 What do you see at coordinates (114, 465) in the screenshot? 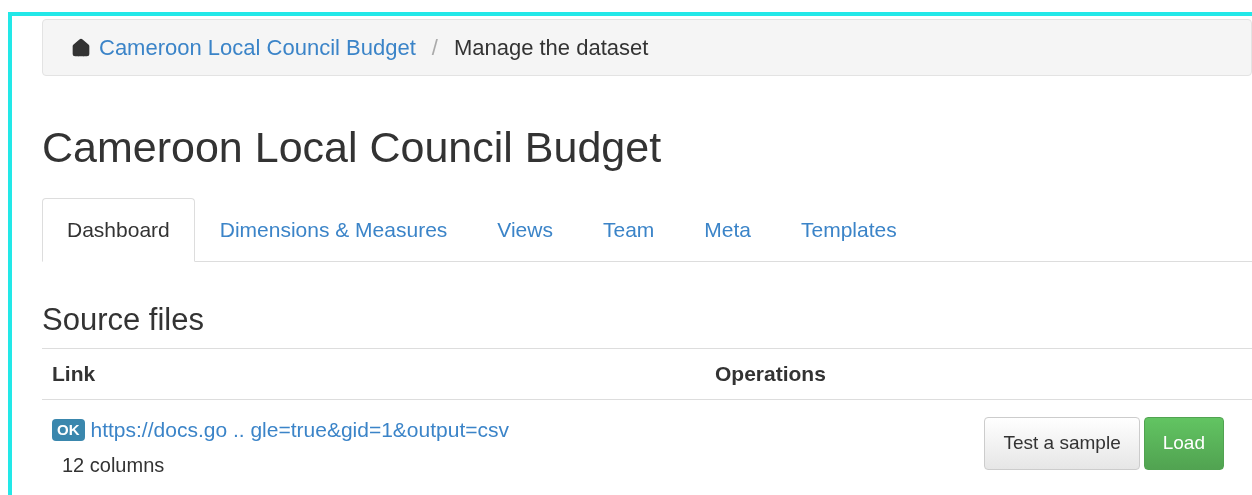
I see `column-count: 12 columns` at bounding box center [114, 465].